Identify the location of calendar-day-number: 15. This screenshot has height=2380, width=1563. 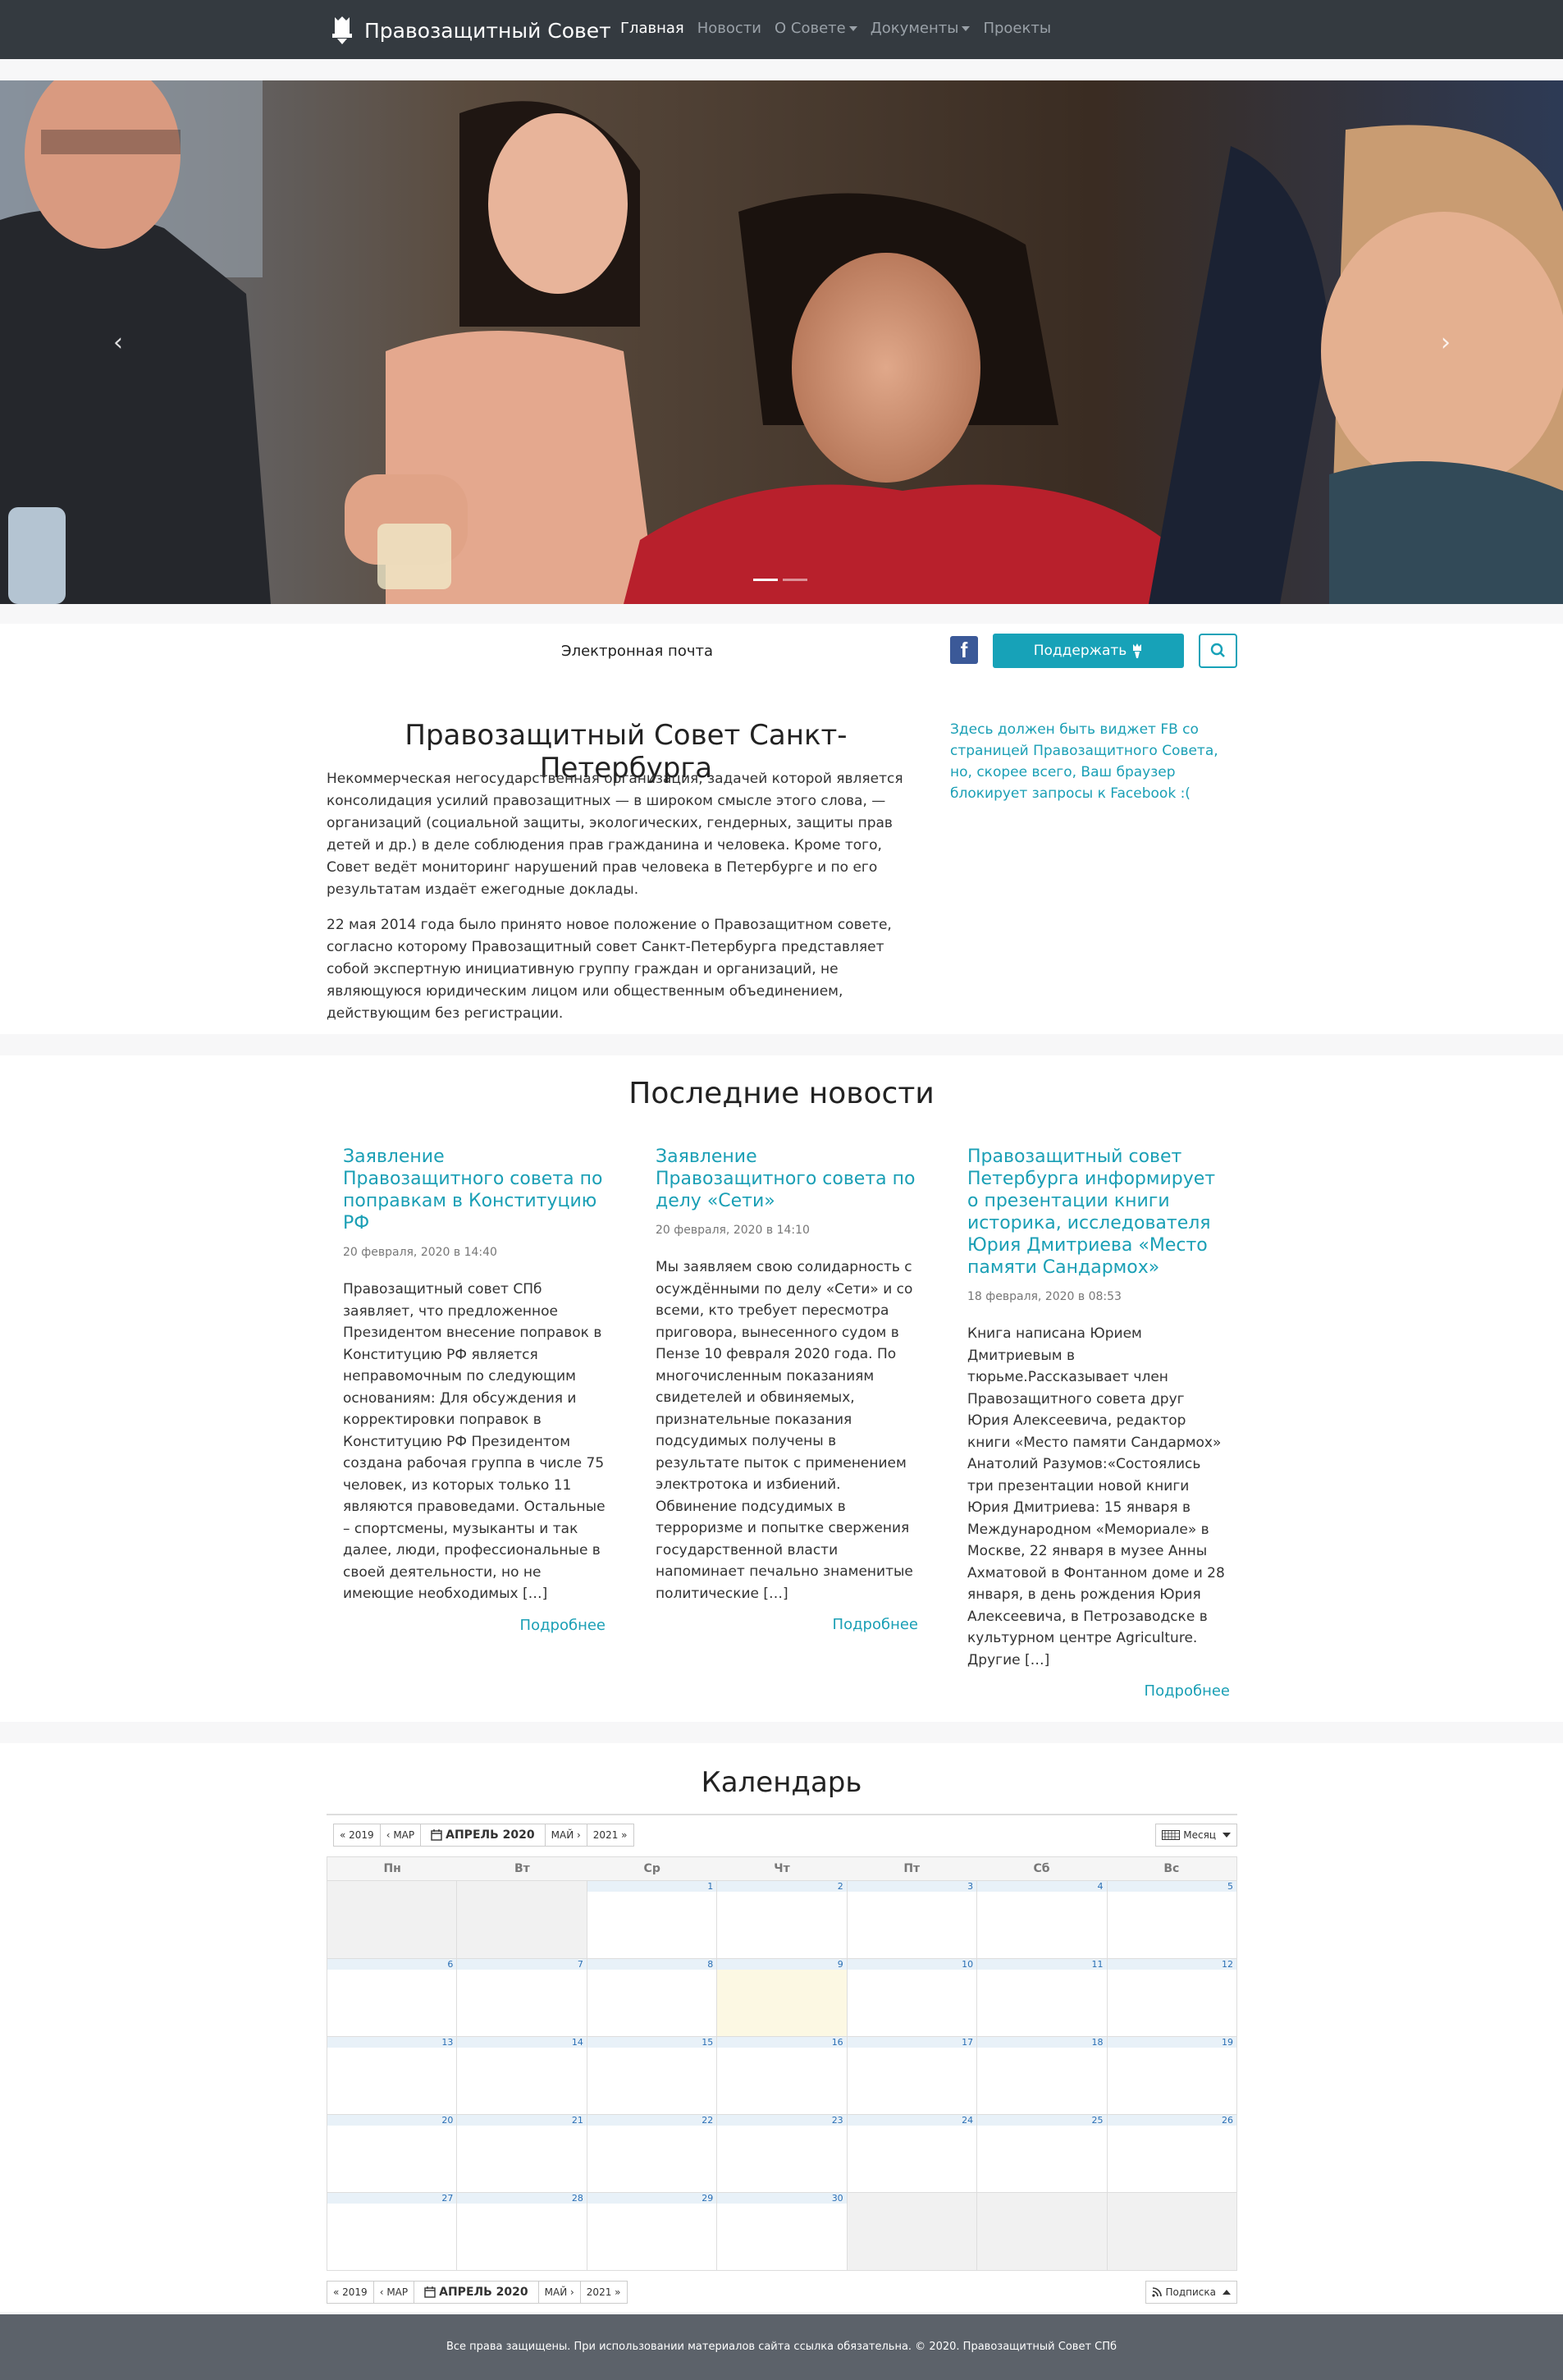
(652, 2042).